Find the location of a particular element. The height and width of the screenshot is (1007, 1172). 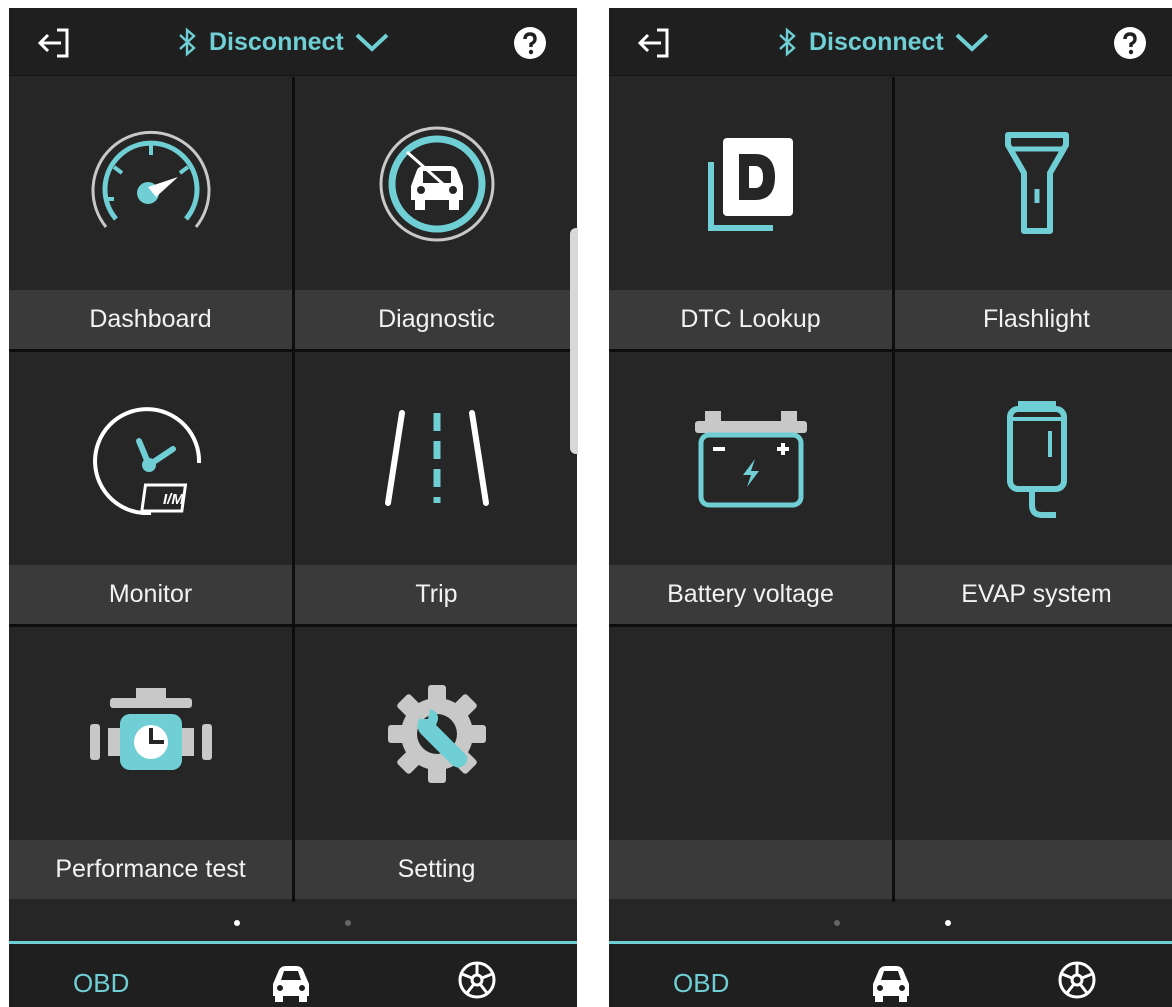

dtc-lookup-tile: DTC Lookup is located at coordinates (750, 213).